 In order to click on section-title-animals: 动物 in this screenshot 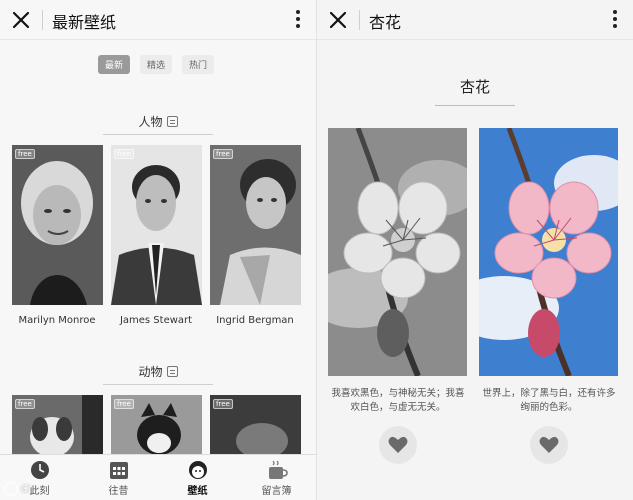, I will do `click(158, 371)`.